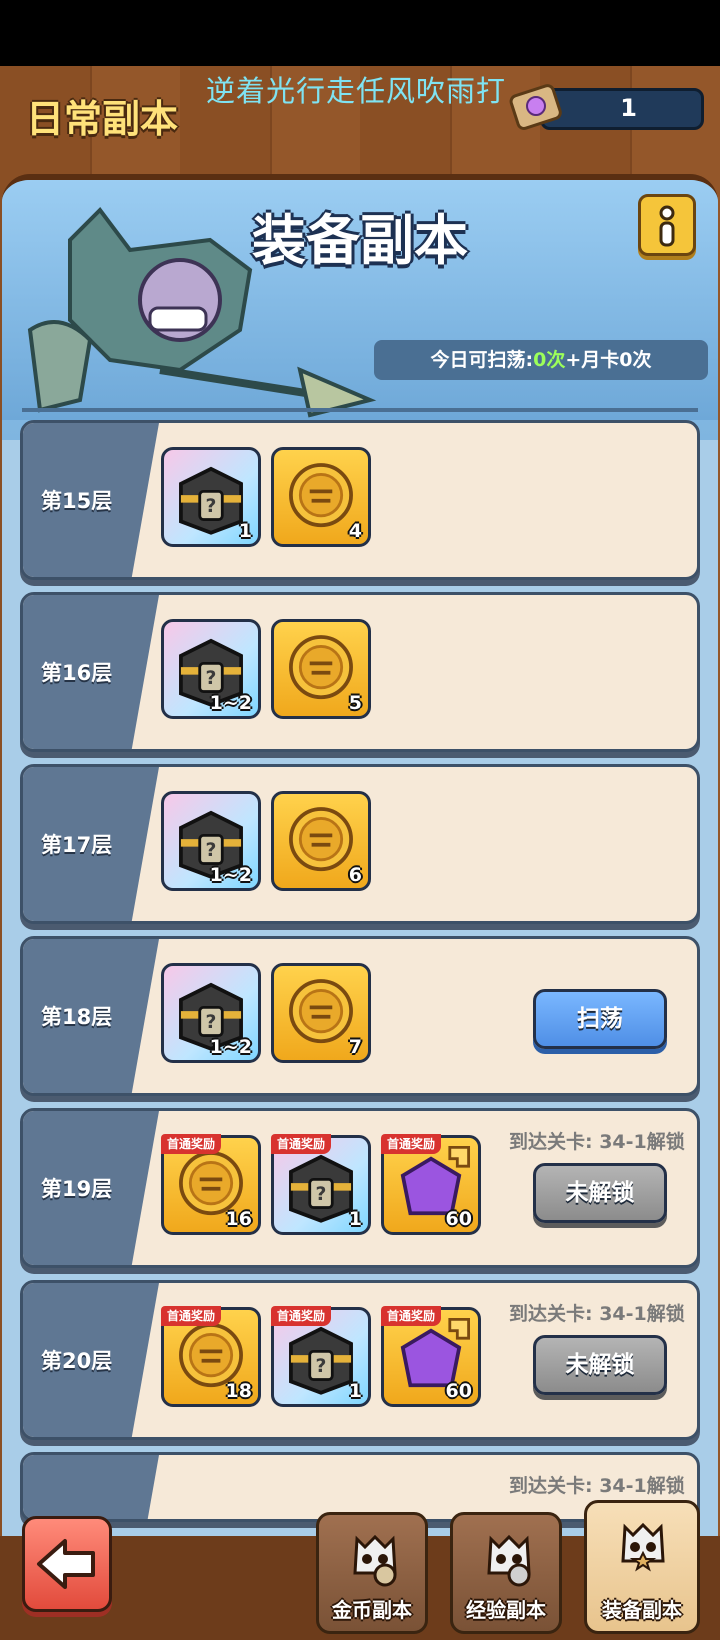 Image resolution: width=720 pixels, height=1640 pixels. I want to click on coin-reward-icon: 5, so click(321, 669).